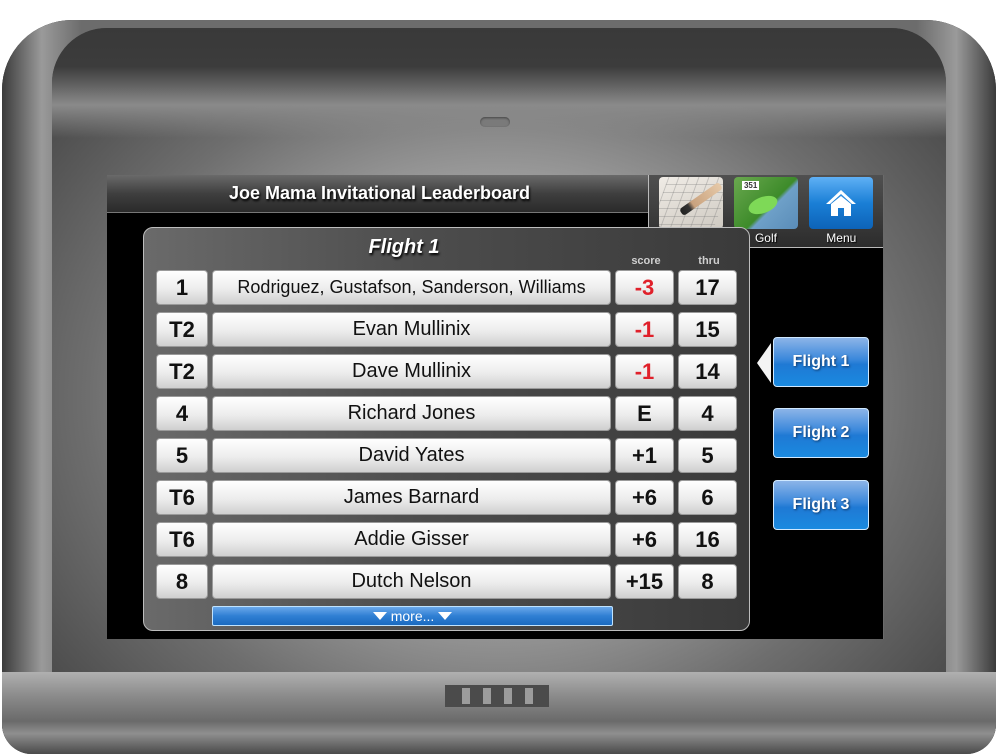 Image resolution: width=1001 pixels, height=754 pixels. I want to click on player-name-cell: James Barnard, so click(411, 497).